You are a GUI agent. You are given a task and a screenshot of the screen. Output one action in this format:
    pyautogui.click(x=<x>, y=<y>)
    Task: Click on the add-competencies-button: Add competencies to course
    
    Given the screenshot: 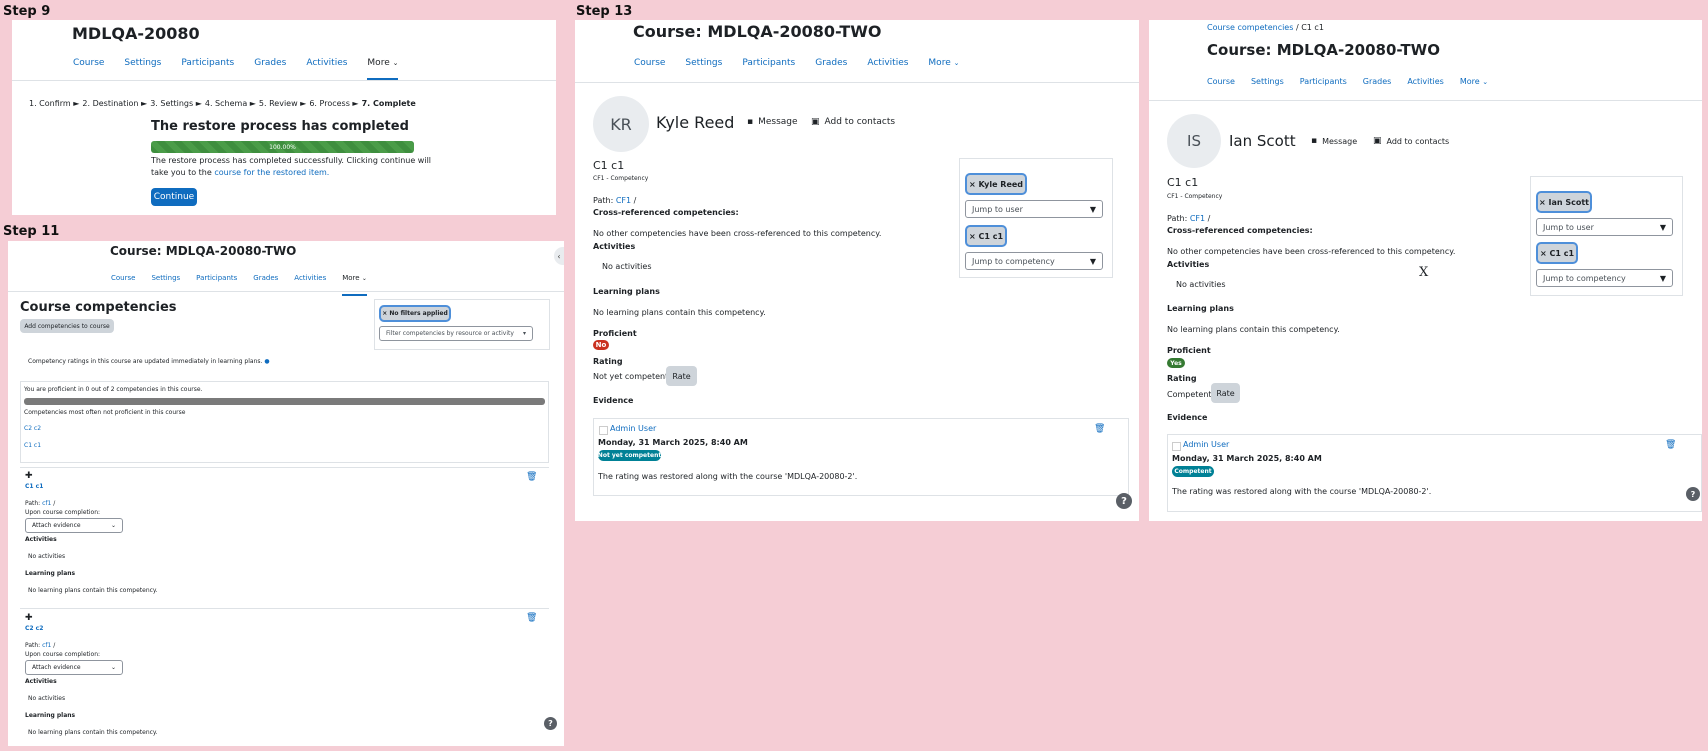 What is the action you would take?
    pyautogui.click(x=67, y=326)
    